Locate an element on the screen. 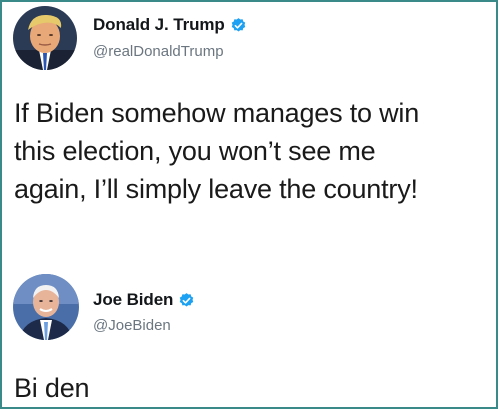  tweet-text: Bi den is located at coordinates (52, 388).